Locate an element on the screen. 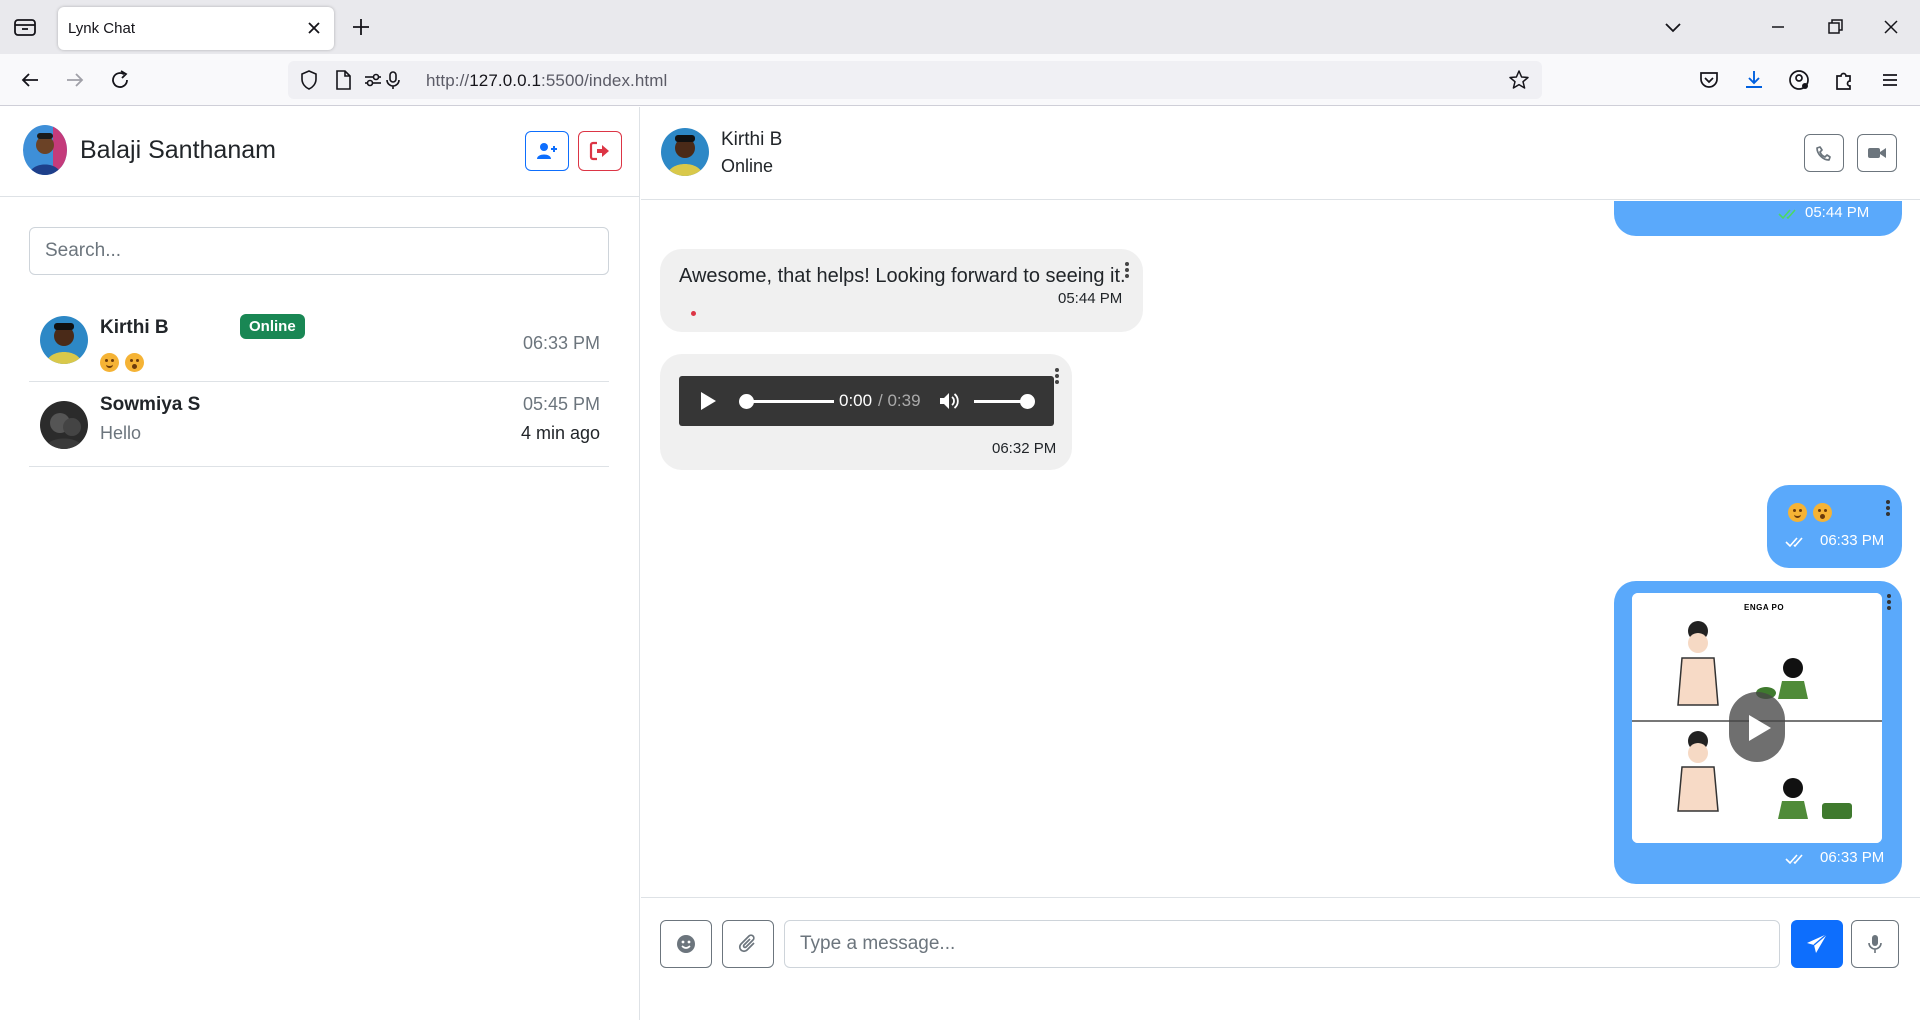 Image resolution: width=1920 pixels, height=1020 pixels. chat-header: Kirthi B Online is located at coordinates (1280, 153).